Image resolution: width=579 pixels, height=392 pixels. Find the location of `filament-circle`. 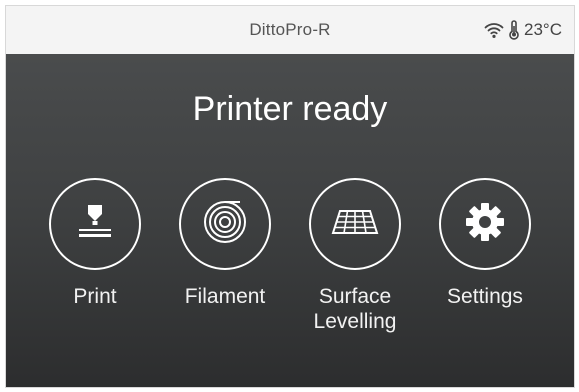

filament-circle is located at coordinates (225, 224).